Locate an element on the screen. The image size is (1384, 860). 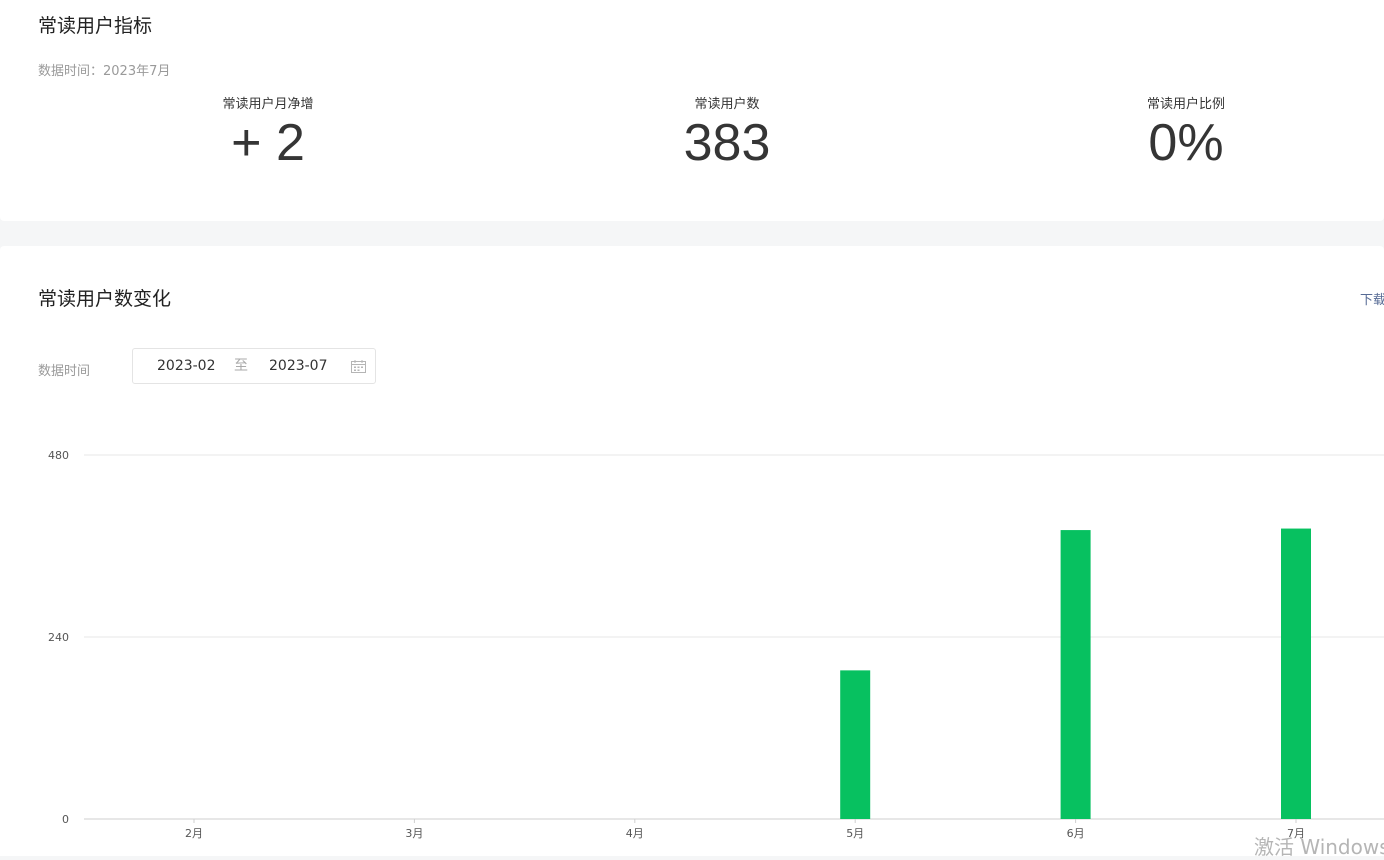
y-tick-label: 0 is located at coordinates (65, 819).